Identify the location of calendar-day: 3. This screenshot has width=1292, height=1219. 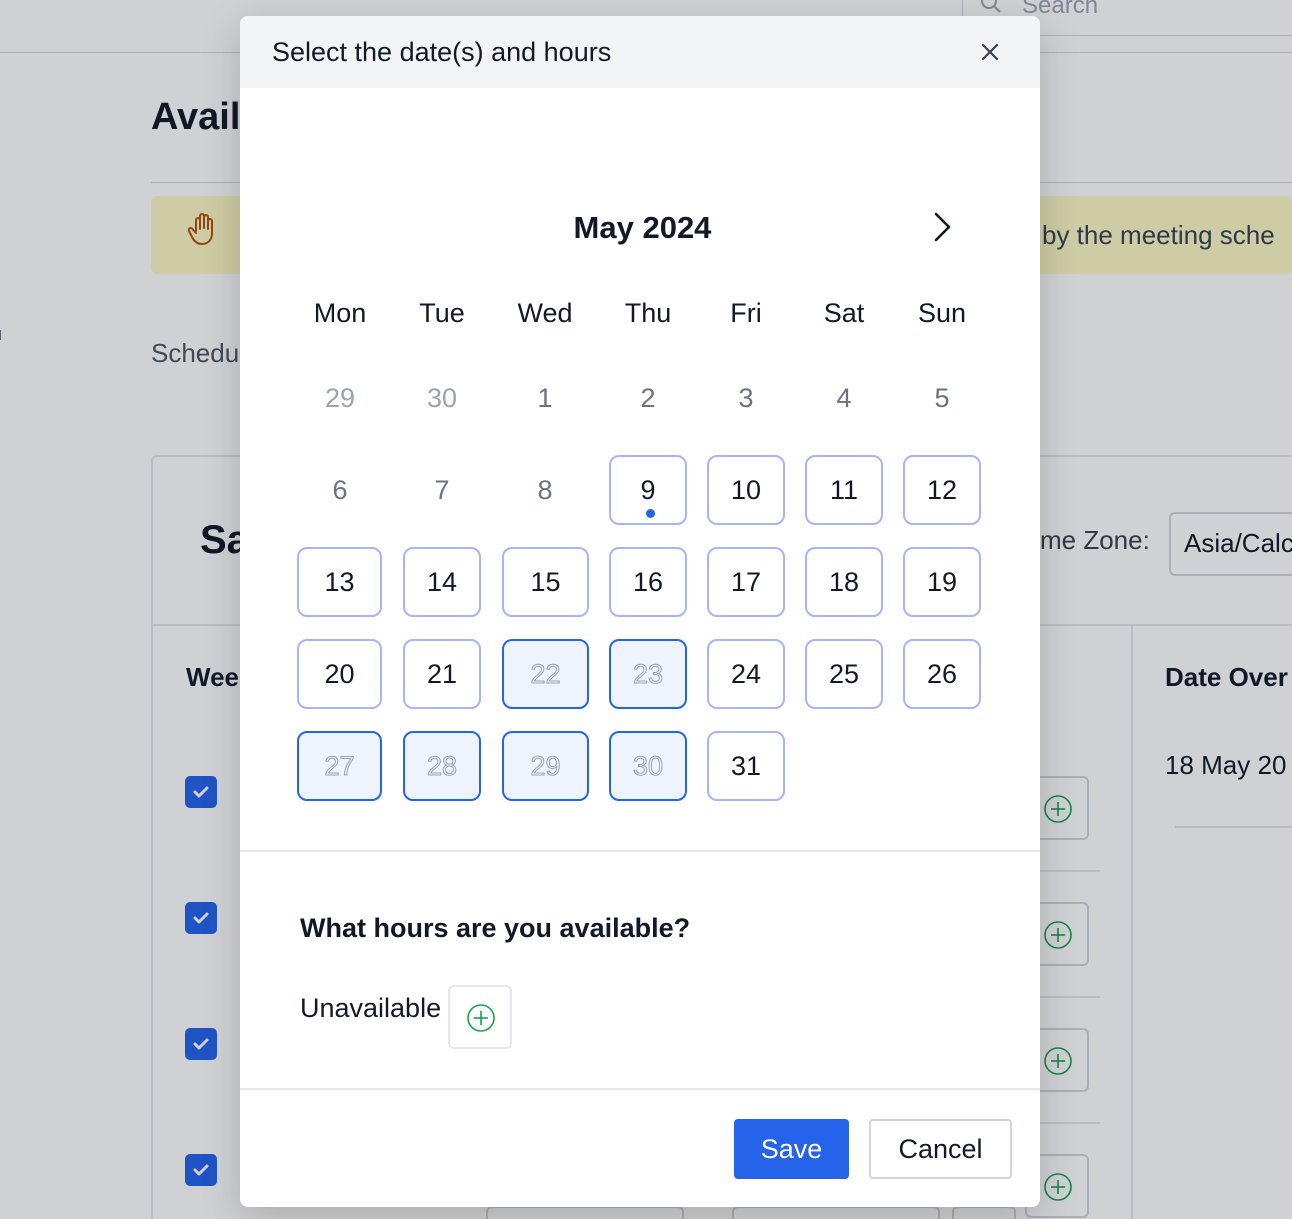
(746, 397).